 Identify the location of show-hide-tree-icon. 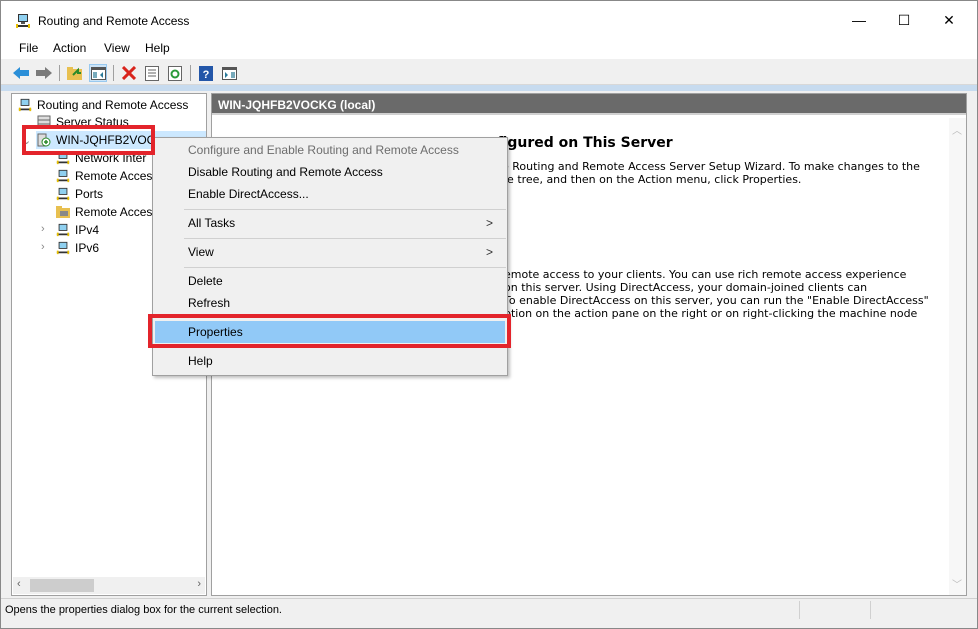
(98, 73).